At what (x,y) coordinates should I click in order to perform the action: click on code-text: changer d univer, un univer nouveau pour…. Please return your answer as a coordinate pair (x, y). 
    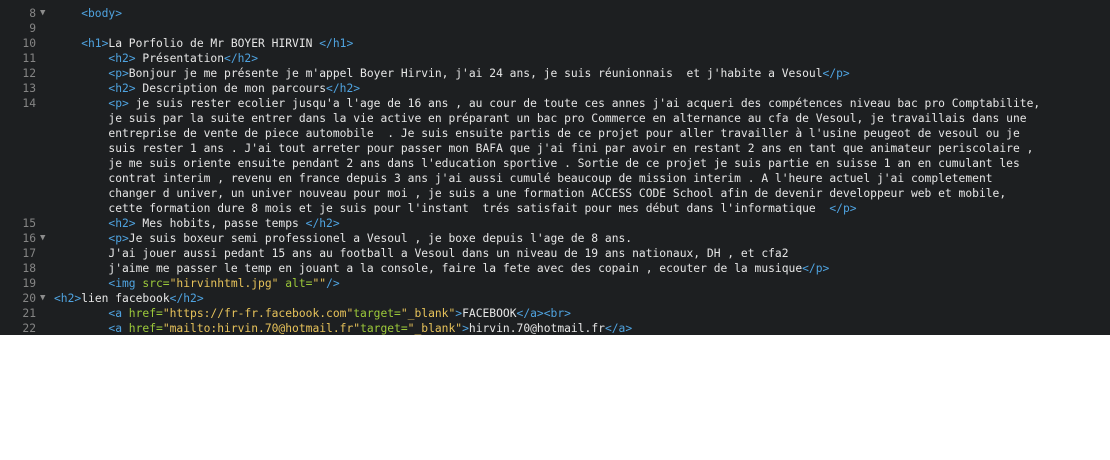
    Looking at the image, I should click on (557, 193).